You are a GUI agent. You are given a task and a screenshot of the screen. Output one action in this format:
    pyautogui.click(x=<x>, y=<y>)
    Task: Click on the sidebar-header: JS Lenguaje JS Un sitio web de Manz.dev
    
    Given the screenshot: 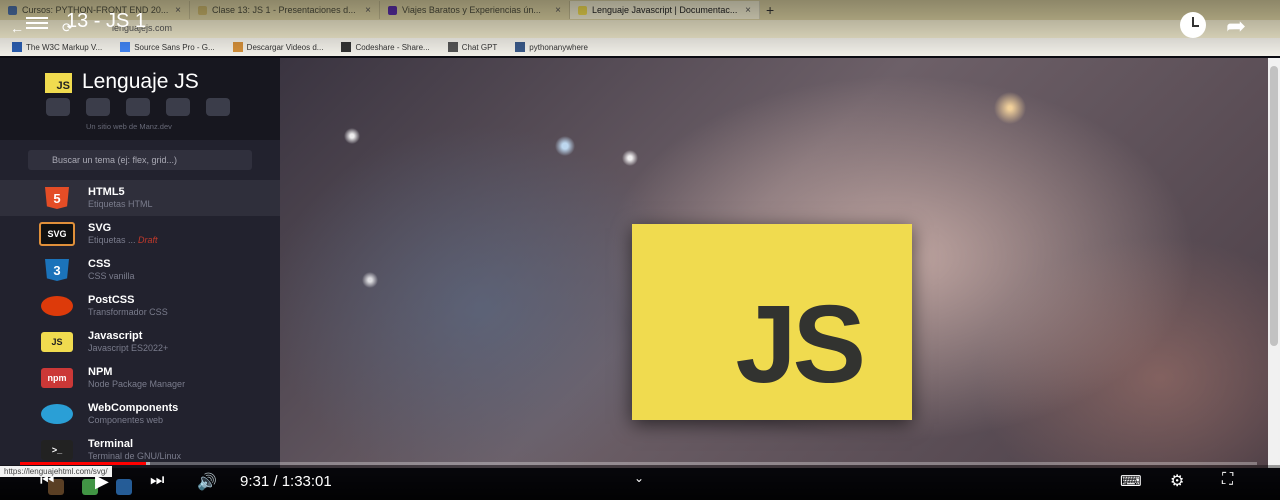 What is the action you would take?
    pyautogui.click(x=140, y=99)
    